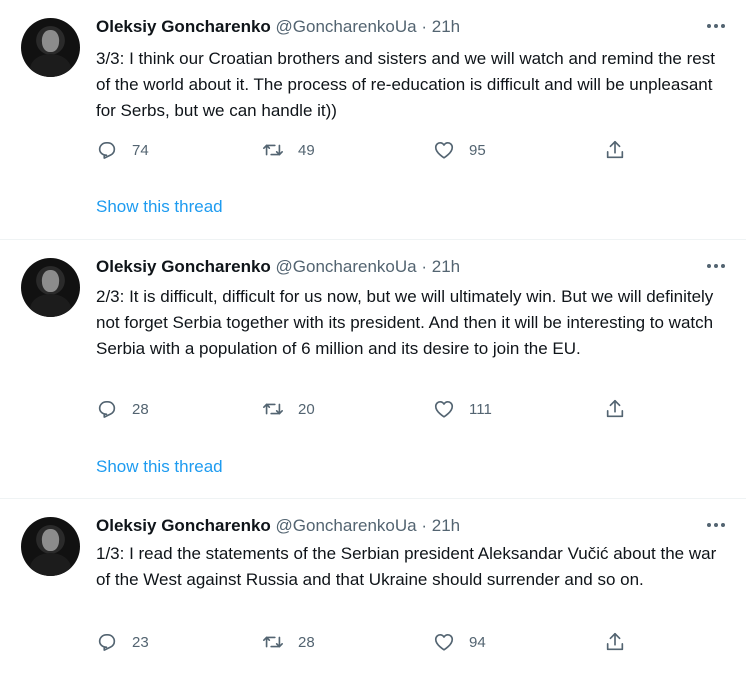  Describe the element at coordinates (288, 150) in the screenshot. I see `retweet-button: 49` at that location.